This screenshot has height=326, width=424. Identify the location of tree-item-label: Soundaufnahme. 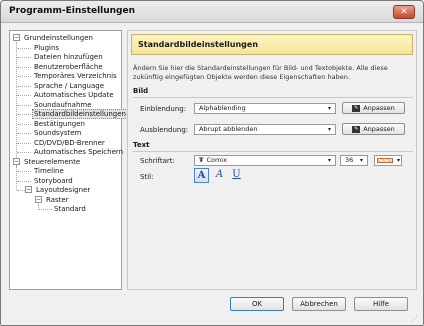
(63, 104).